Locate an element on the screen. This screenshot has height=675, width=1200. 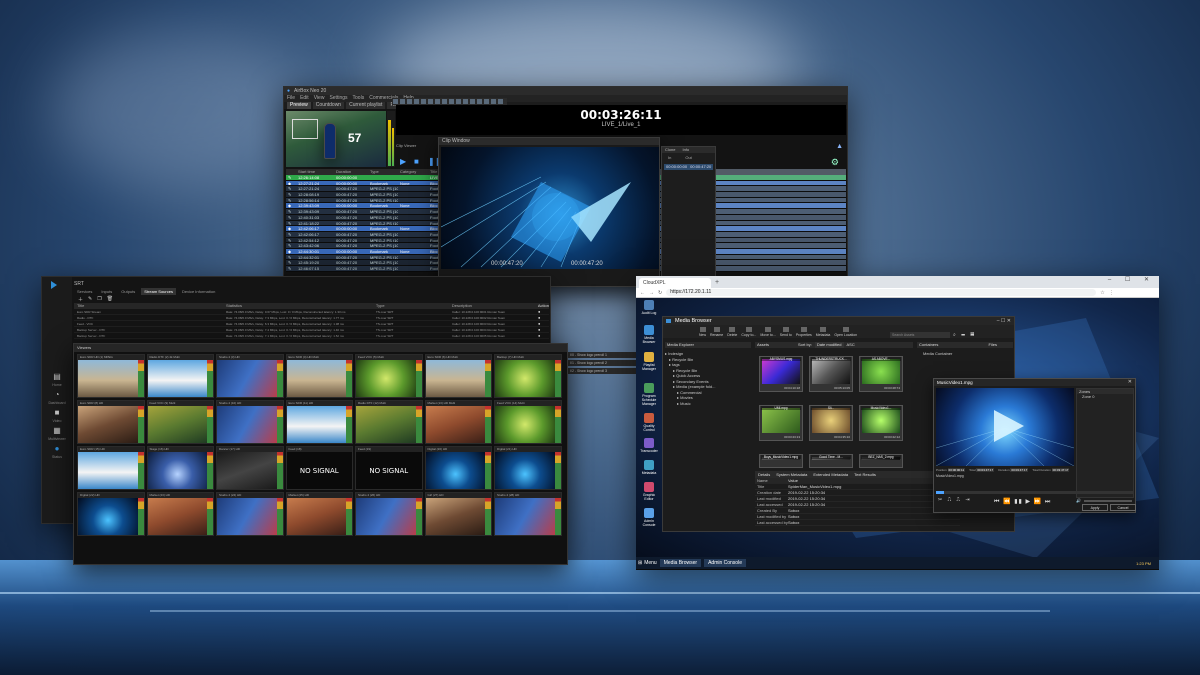
overlay-item: I/0 - Show logo preroll 1 is located at coordinates (603, 355).